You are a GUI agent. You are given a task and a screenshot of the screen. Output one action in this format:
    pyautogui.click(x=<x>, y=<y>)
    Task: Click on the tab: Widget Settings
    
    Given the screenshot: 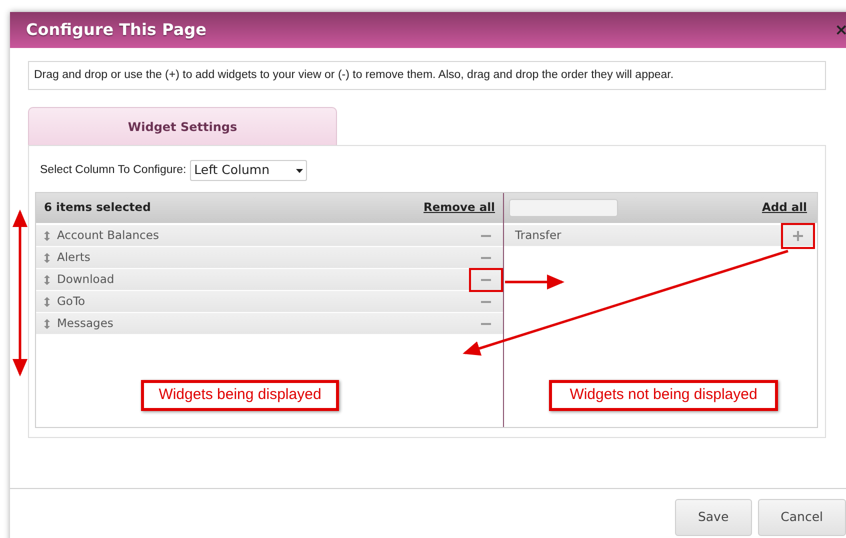 What is the action you would take?
    pyautogui.click(x=182, y=126)
    